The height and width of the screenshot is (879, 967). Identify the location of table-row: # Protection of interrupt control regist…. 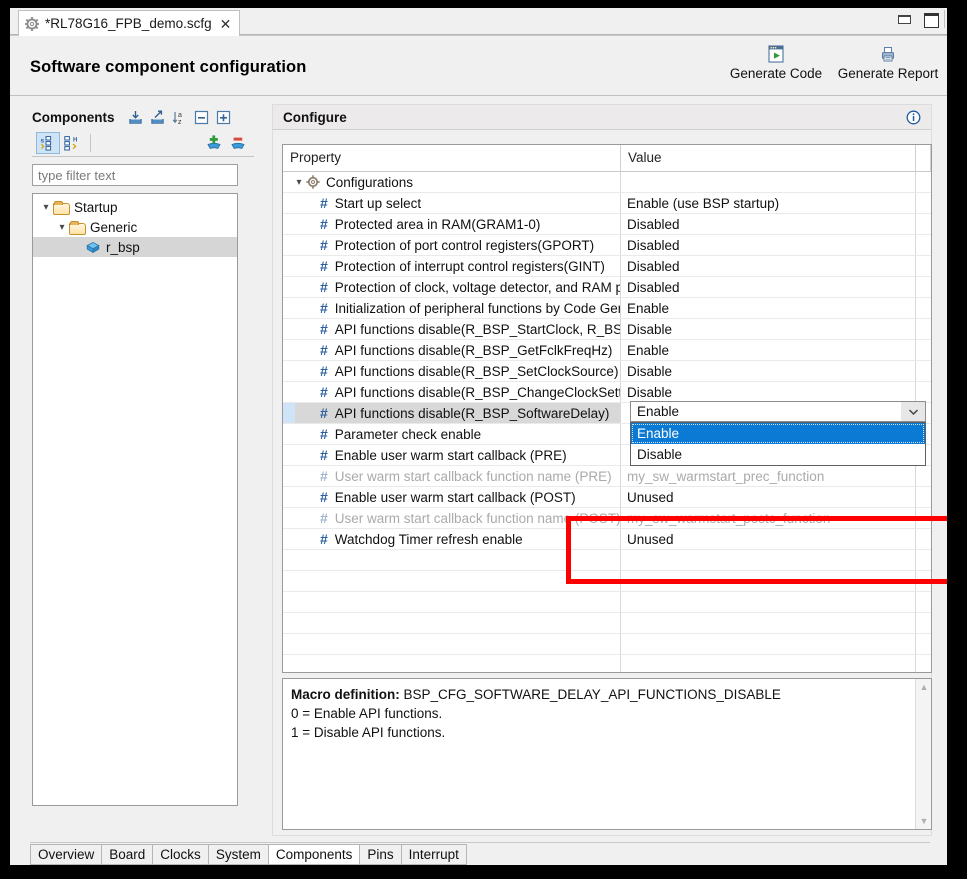
(607, 266).